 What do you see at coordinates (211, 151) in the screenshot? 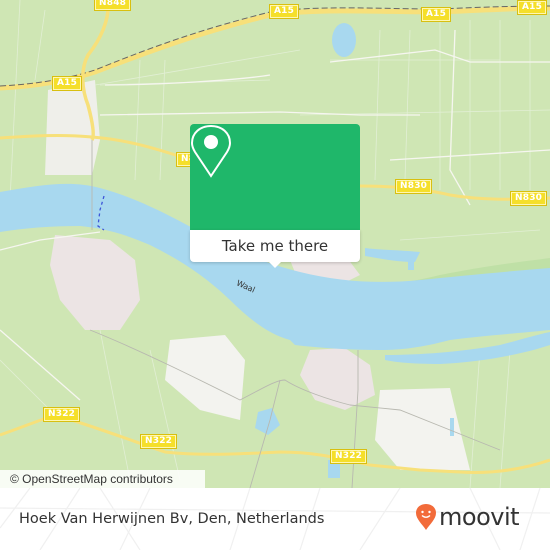
I see `location-pin-icon` at bounding box center [211, 151].